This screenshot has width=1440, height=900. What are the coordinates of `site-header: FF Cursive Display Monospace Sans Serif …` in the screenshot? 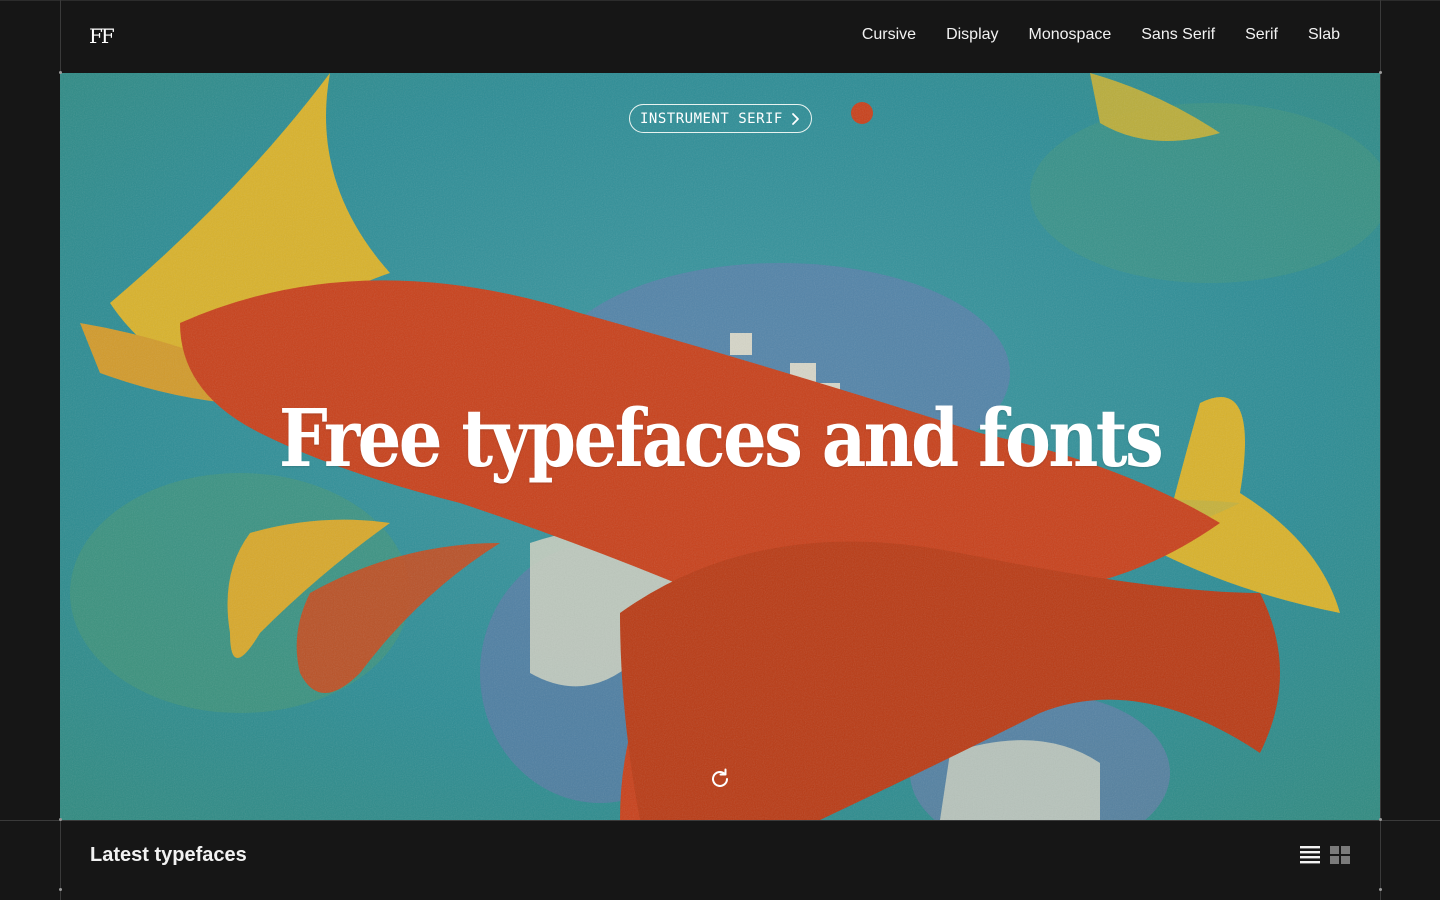 It's located at (720, 36).